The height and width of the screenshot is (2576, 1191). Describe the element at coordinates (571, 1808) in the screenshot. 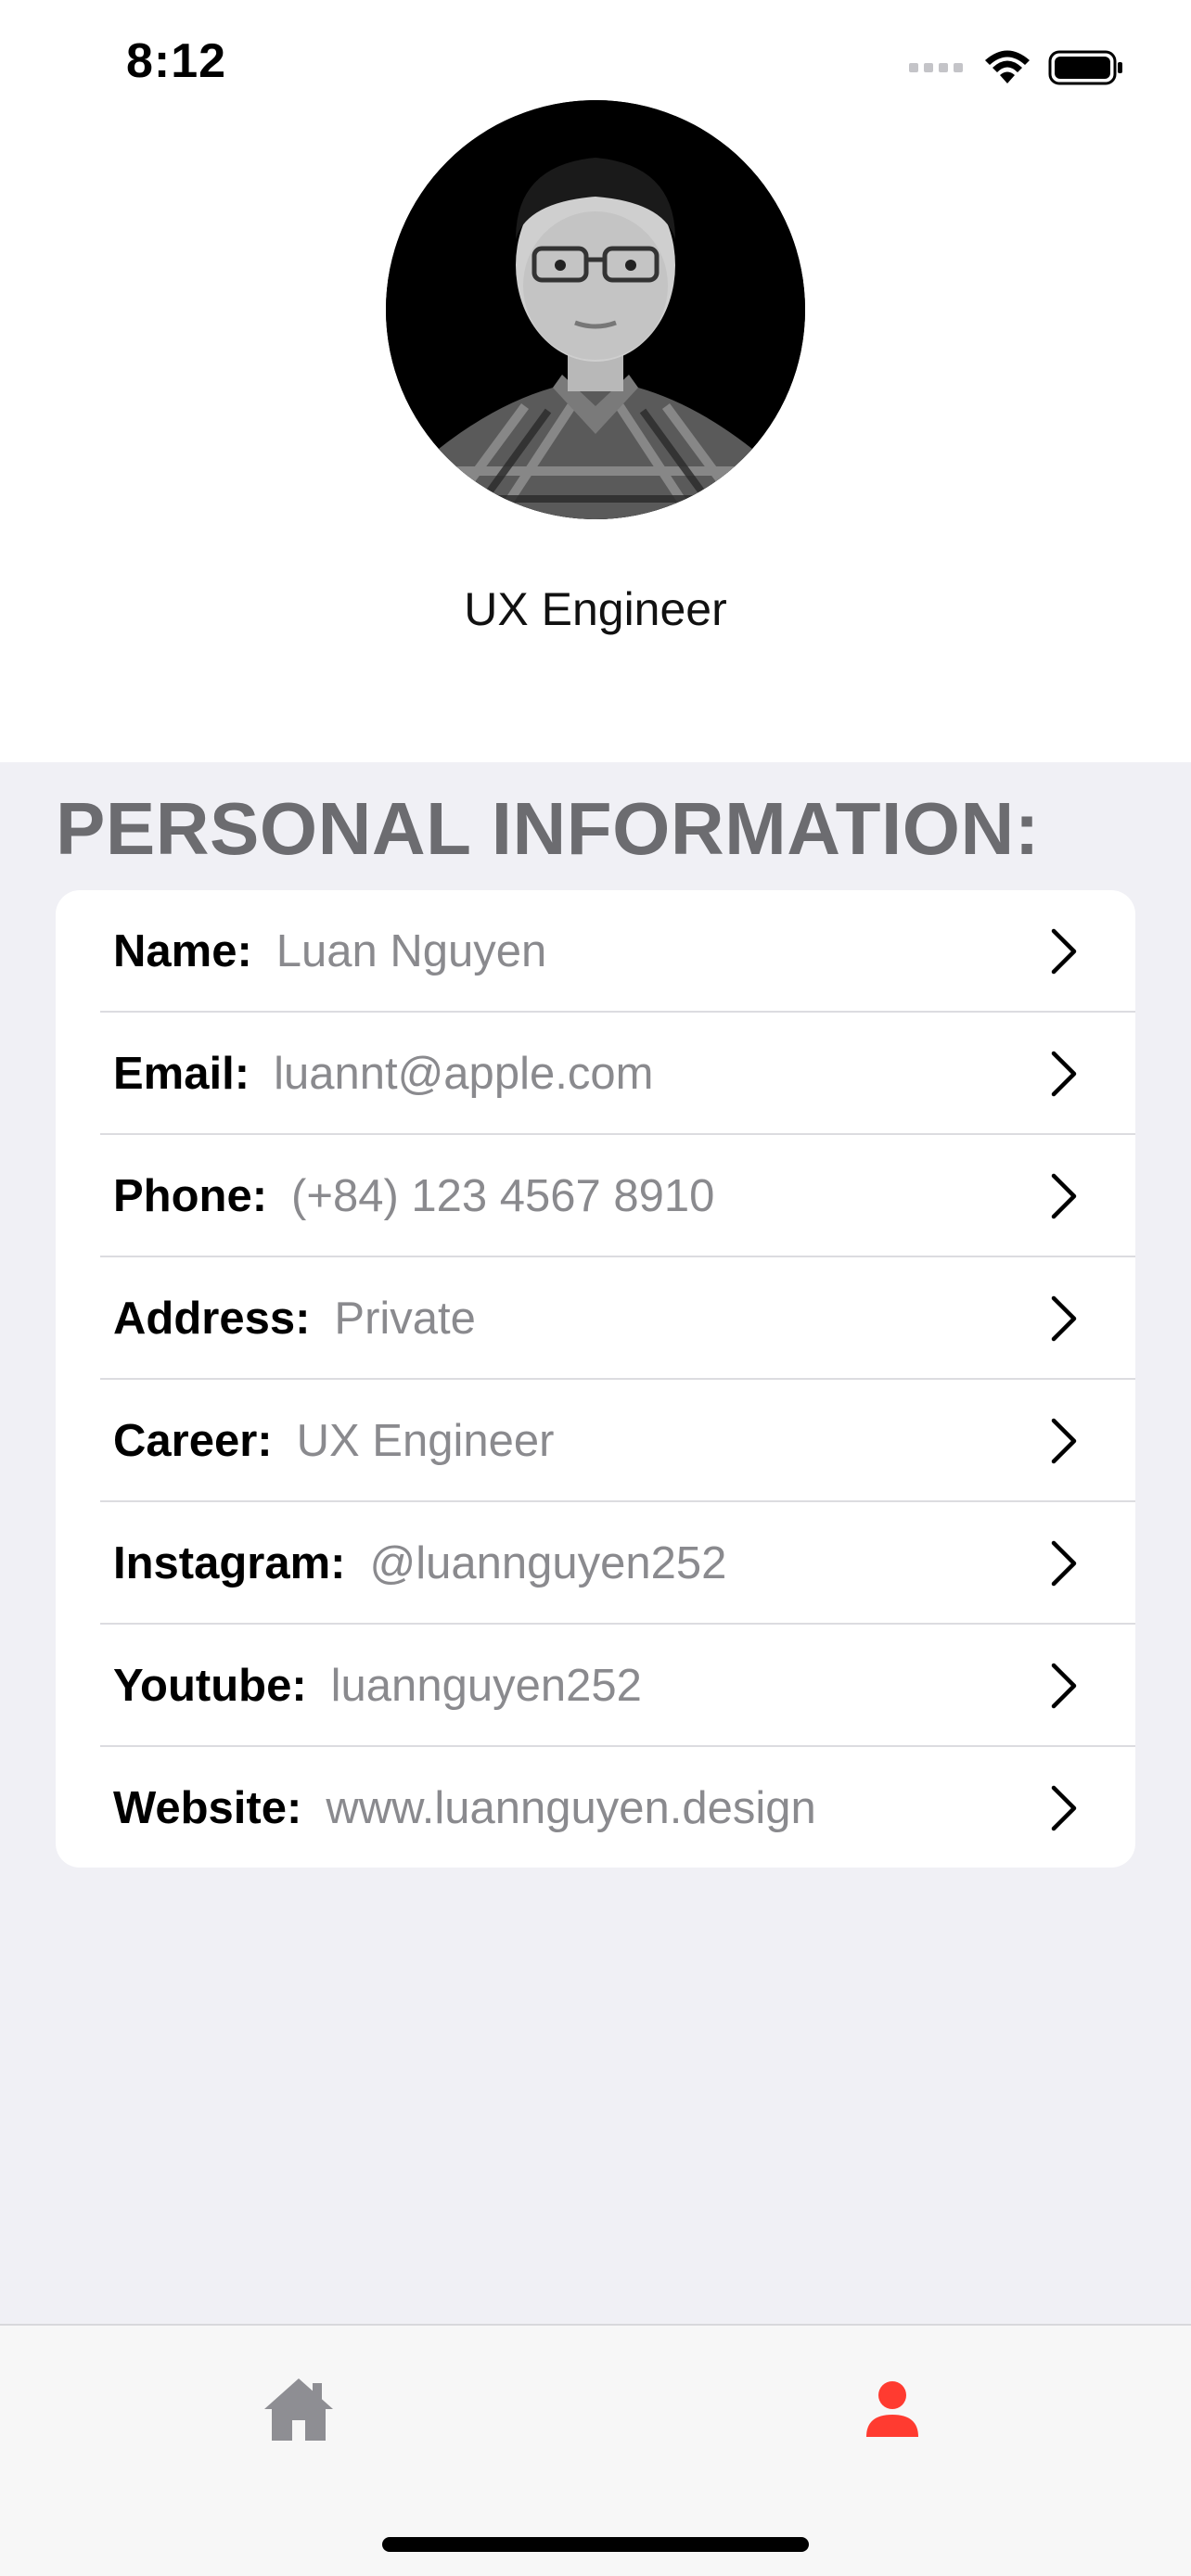

I see `row-value: www.luannguyen.design` at that location.